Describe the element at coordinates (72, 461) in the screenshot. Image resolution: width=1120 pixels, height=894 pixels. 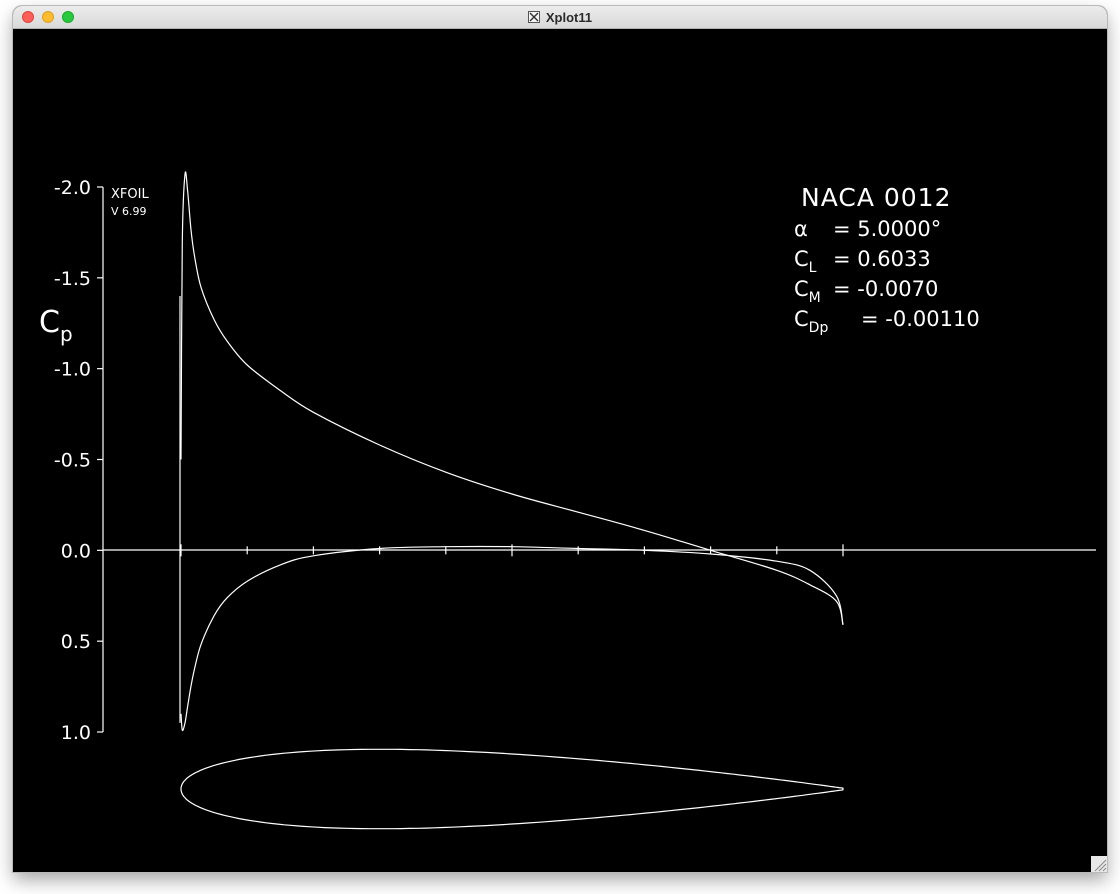
I see `y-tick-label: -0.5` at that location.